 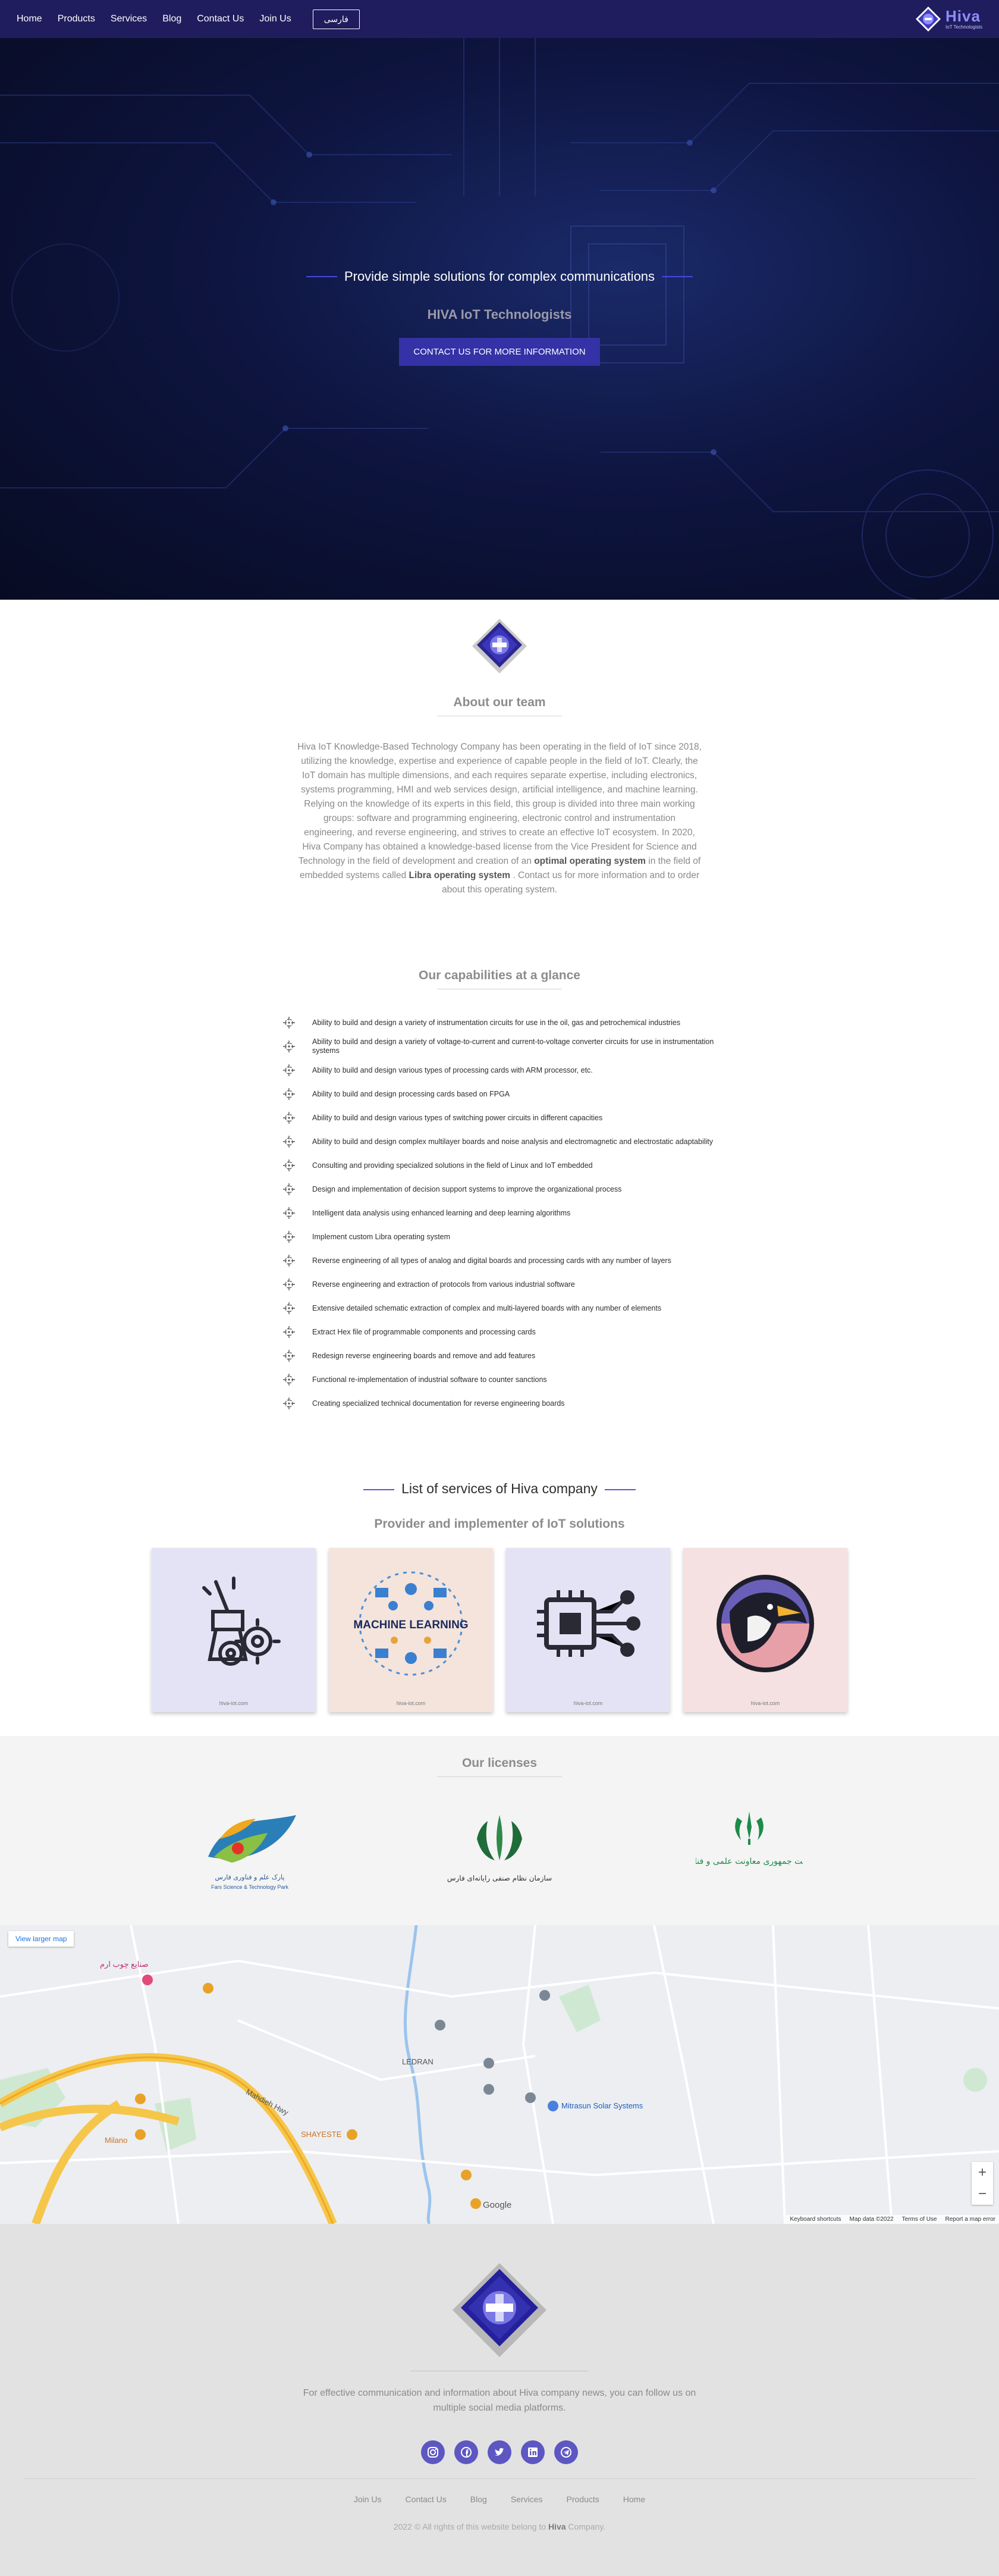 What do you see at coordinates (816, 2219) in the screenshot?
I see `keyboard-shortcuts-link: Keyboard shortcuts` at bounding box center [816, 2219].